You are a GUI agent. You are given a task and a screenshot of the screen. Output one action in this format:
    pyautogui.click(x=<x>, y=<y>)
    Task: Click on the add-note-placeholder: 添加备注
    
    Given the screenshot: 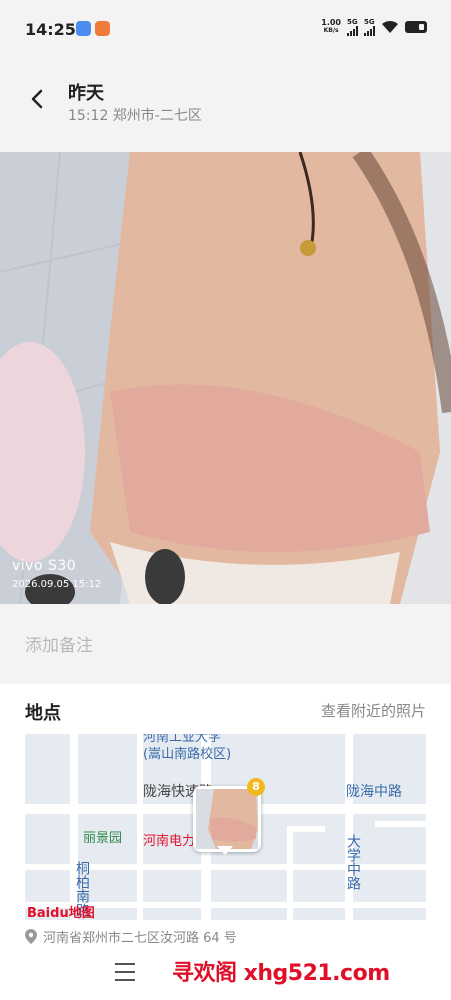 What is the action you would take?
    pyautogui.click(x=59, y=646)
    